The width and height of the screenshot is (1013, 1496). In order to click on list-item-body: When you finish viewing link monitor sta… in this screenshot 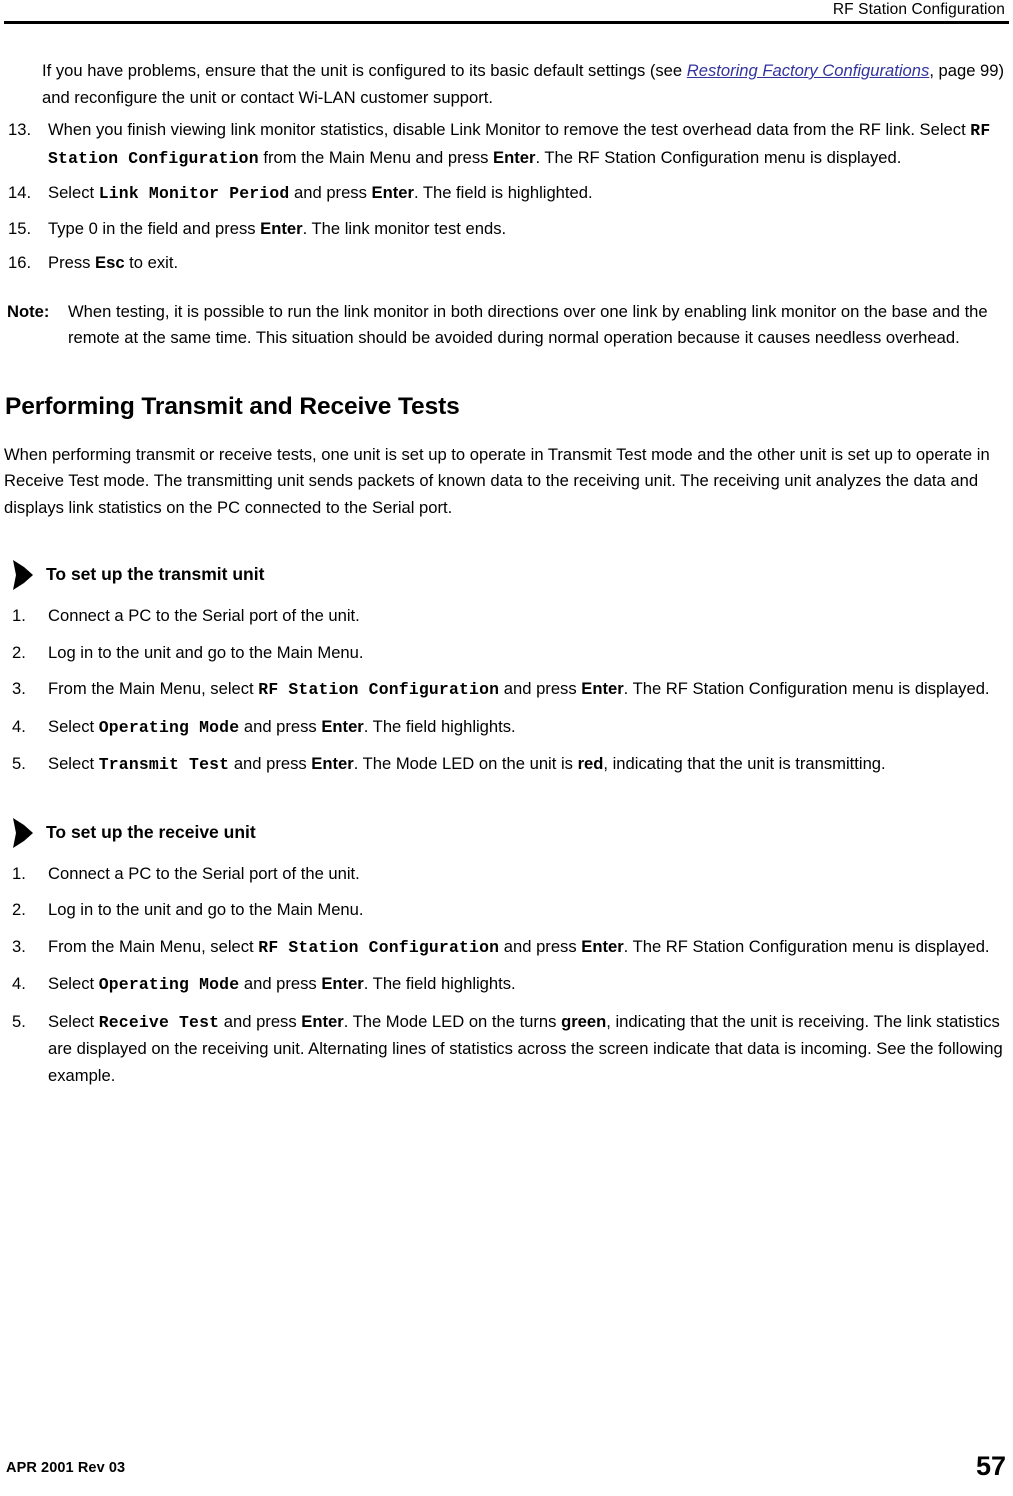, I will do `click(519, 144)`.